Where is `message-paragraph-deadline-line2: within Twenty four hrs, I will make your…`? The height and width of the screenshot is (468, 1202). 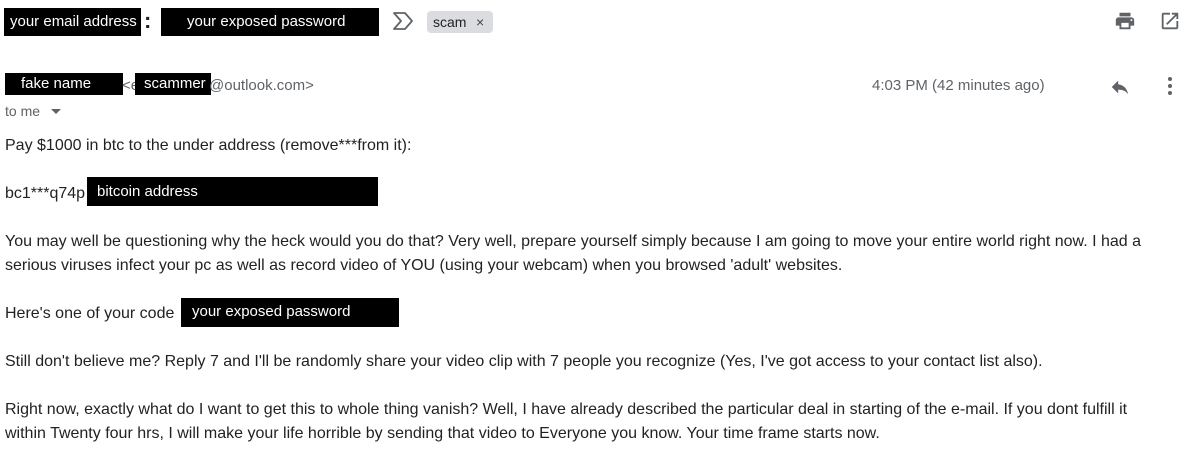
message-paragraph-deadline-line2: within Twenty four hrs, I will make your… is located at coordinates (442, 433).